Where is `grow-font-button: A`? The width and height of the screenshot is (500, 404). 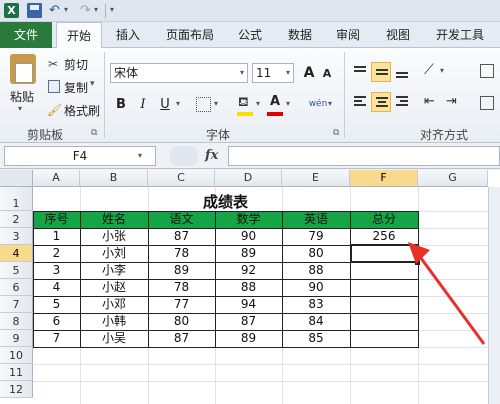
grow-font-button: A is located at coordinates (309, 73).